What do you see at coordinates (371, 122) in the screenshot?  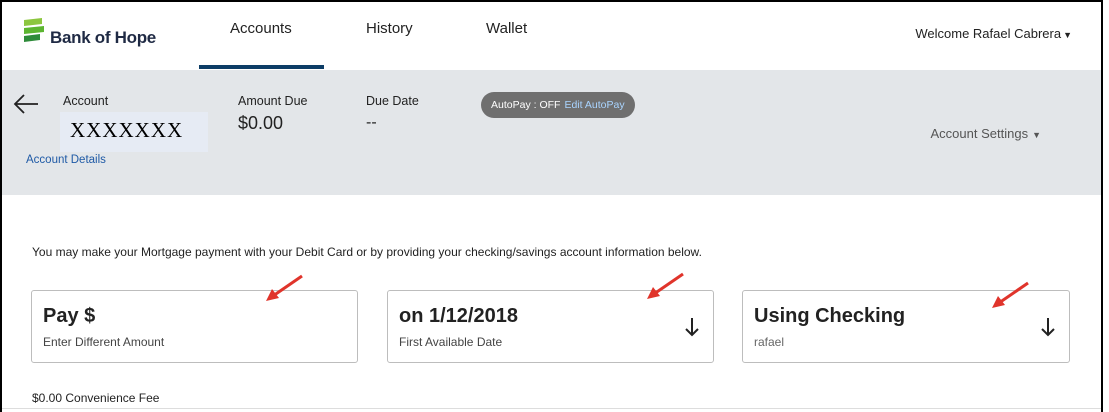 I see `due-date-value: --` at bounding box center [371, 122].